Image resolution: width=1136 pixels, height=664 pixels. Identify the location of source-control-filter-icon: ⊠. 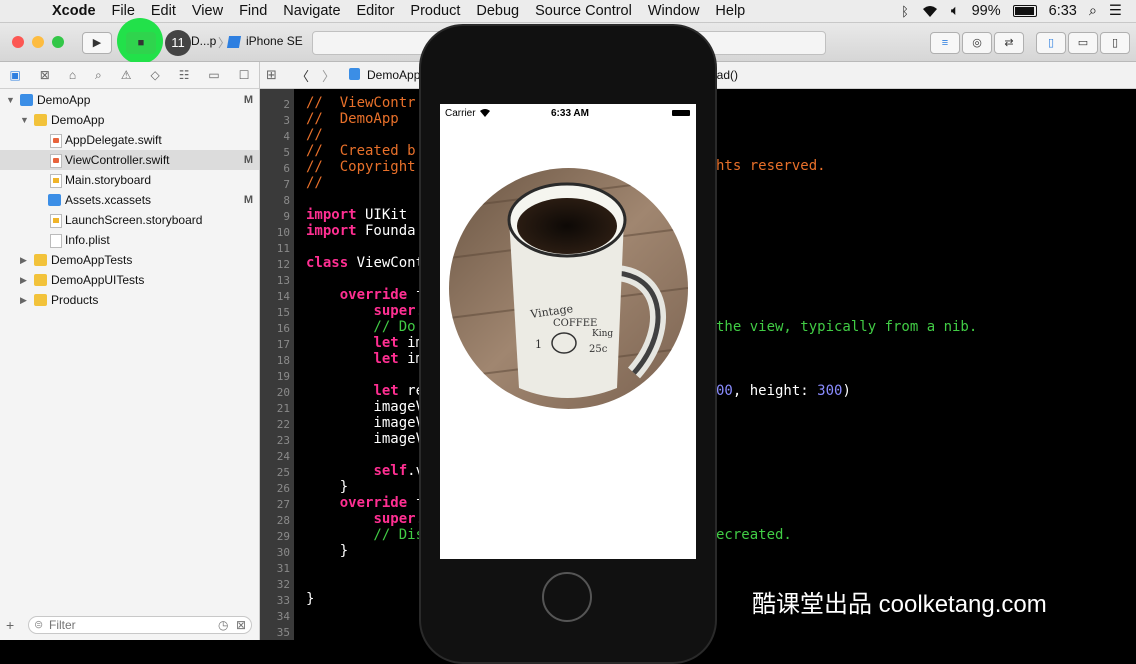
(241, 625).